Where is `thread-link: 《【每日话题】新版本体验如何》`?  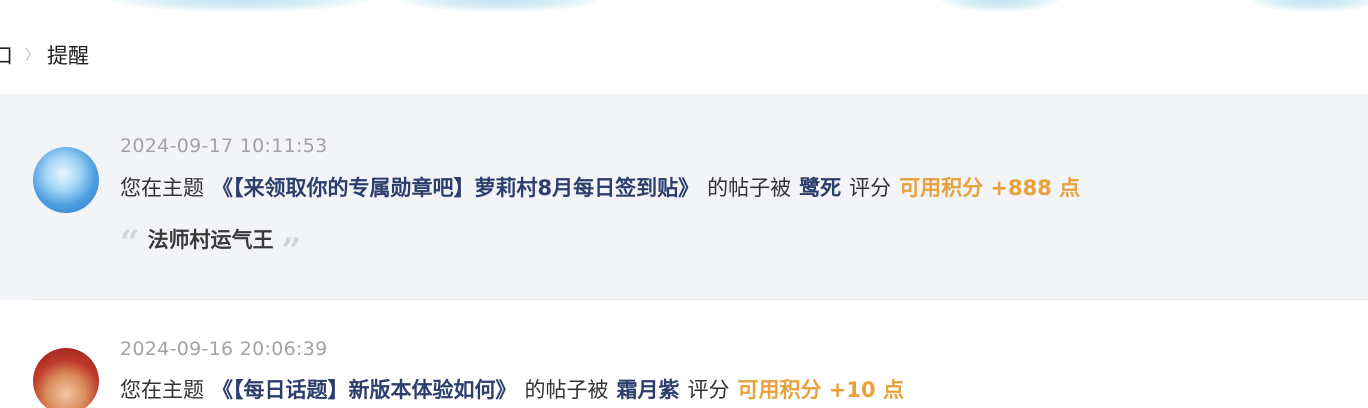 thread-link: 《【每日话题】新版本体验如何》 is located at coordinates (364, 390).